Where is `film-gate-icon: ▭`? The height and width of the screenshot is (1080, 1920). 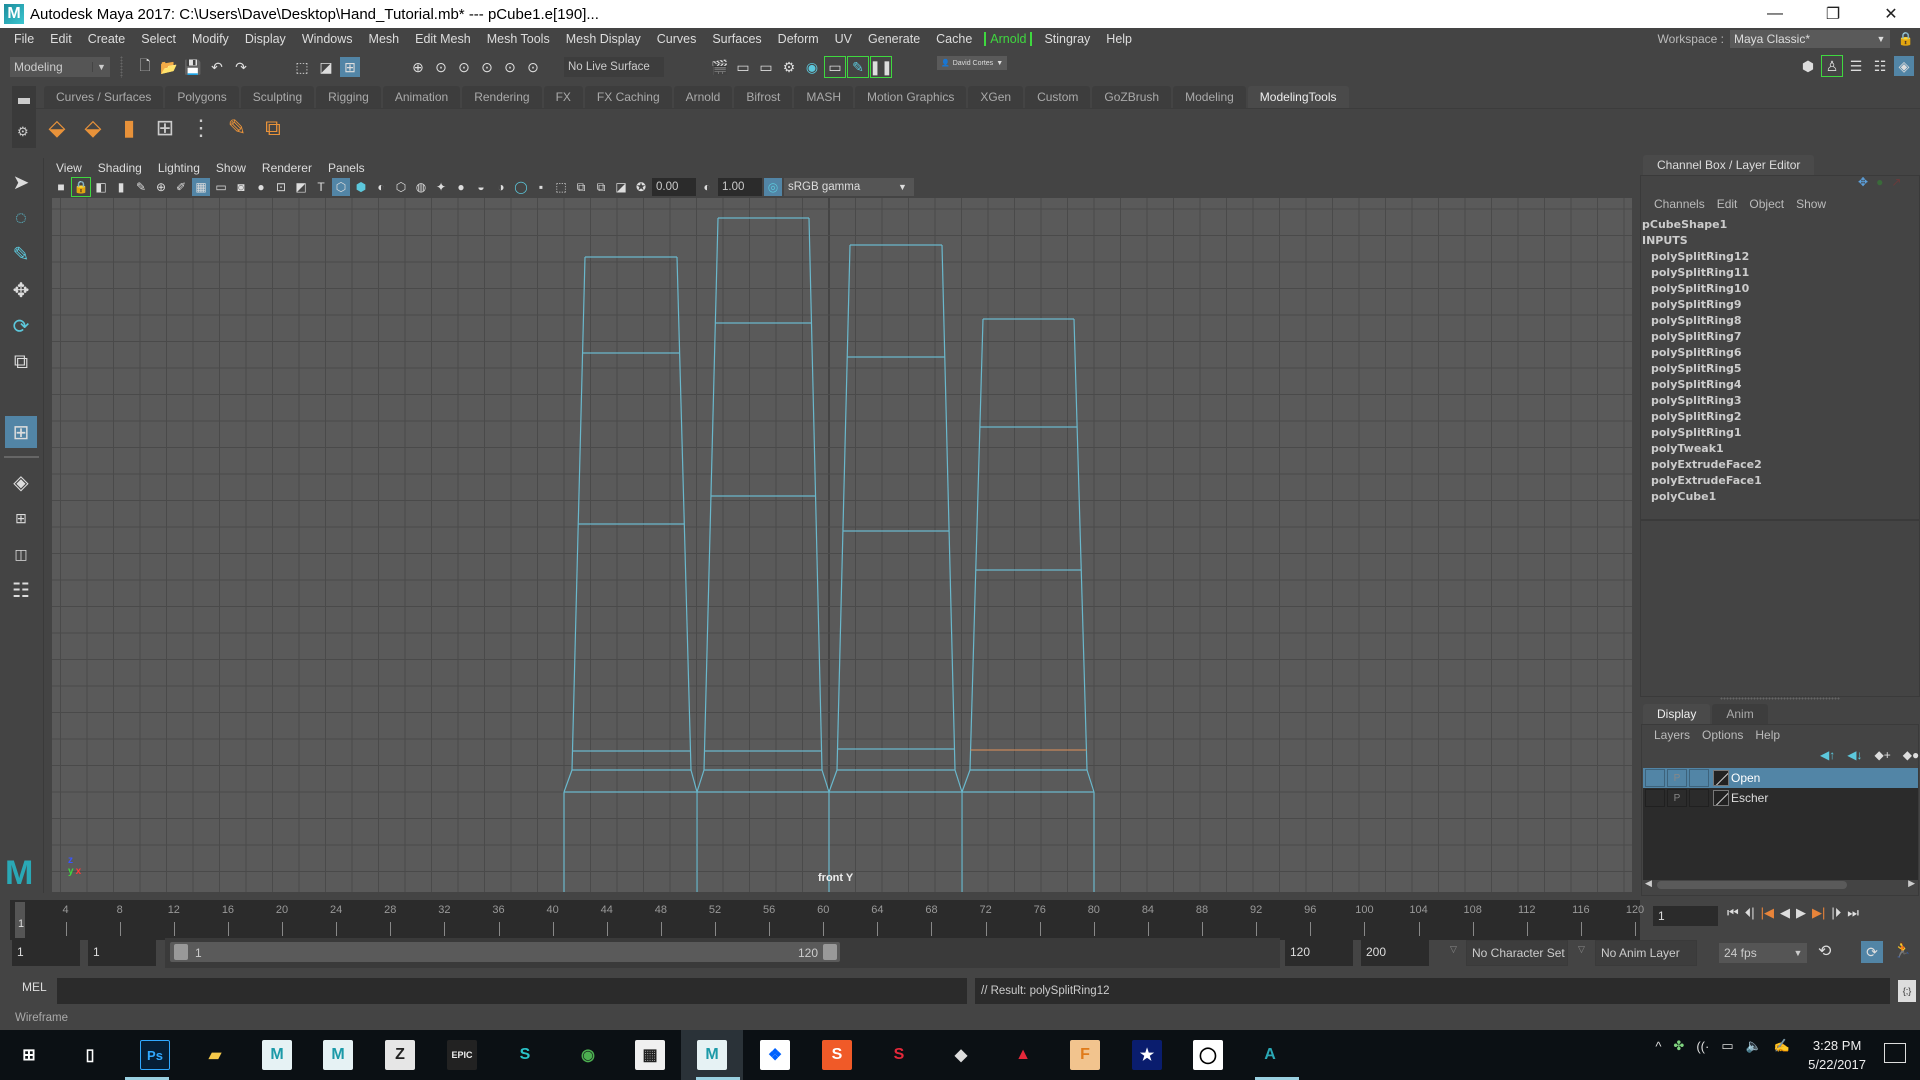
film-gate-icon: ▭ is located at coordinates (221, 187).